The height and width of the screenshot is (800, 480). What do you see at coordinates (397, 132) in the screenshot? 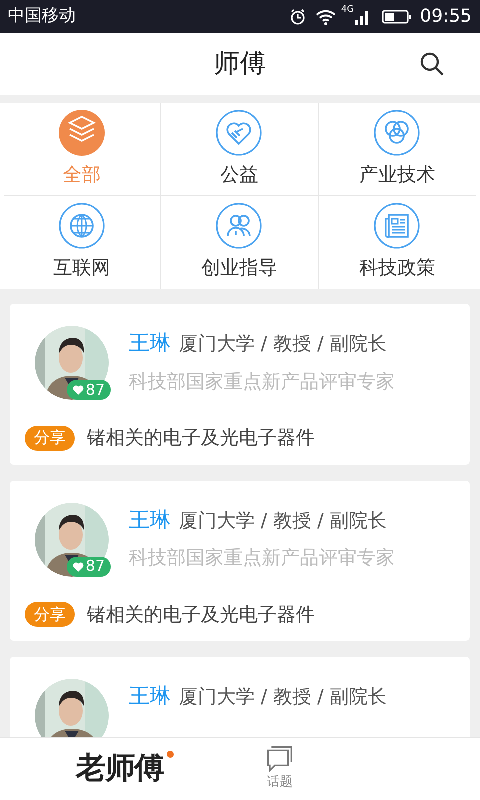
I see `circles-icon` at bounding box center [397, 132].